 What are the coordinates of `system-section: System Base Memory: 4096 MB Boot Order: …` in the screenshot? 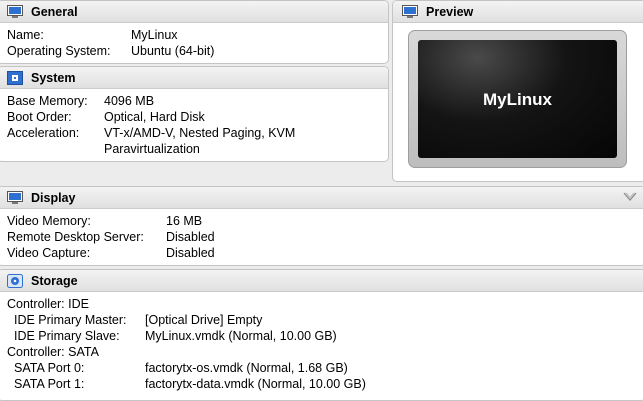 It's located at (194, 114).